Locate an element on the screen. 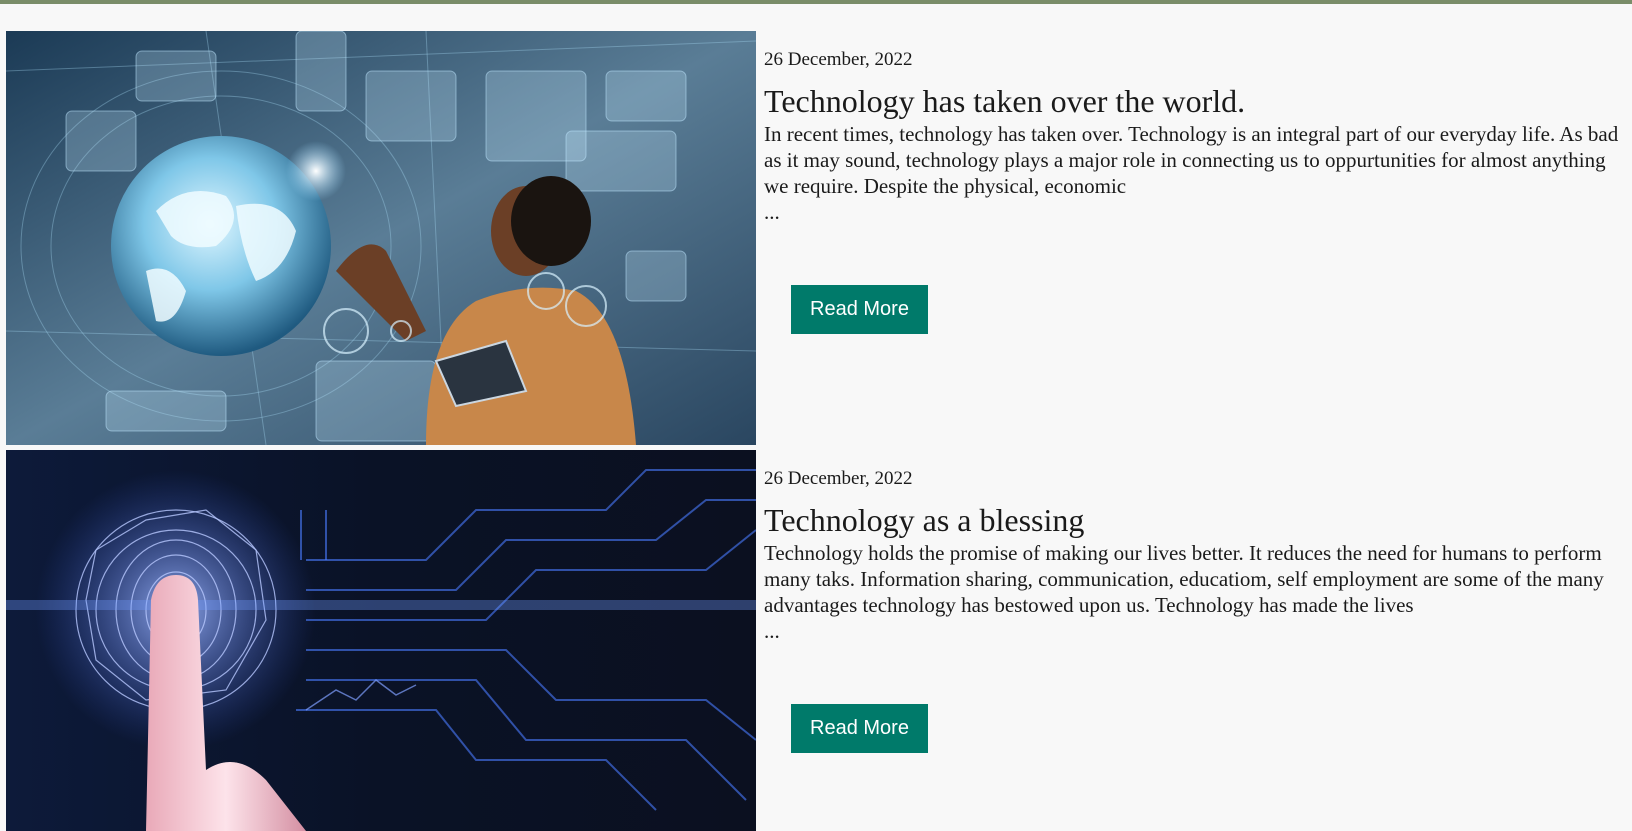  post-title: Technology as a blessing is located at coordinates (924, 520).